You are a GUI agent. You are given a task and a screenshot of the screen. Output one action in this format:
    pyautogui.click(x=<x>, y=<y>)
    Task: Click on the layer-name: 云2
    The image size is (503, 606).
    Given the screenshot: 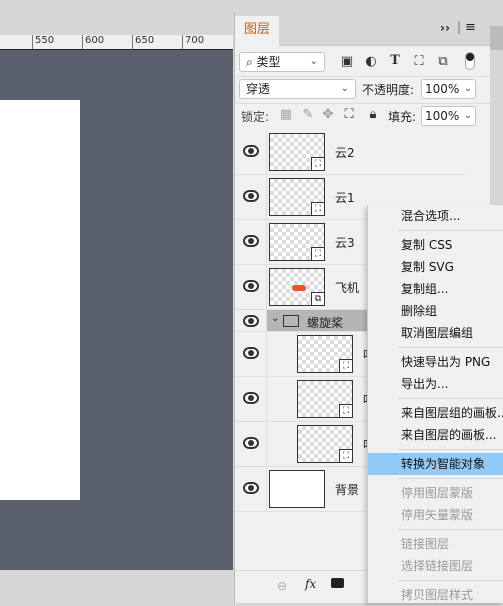 What is the action you would take?
    pyautogui.click(x=345, y=153)
    